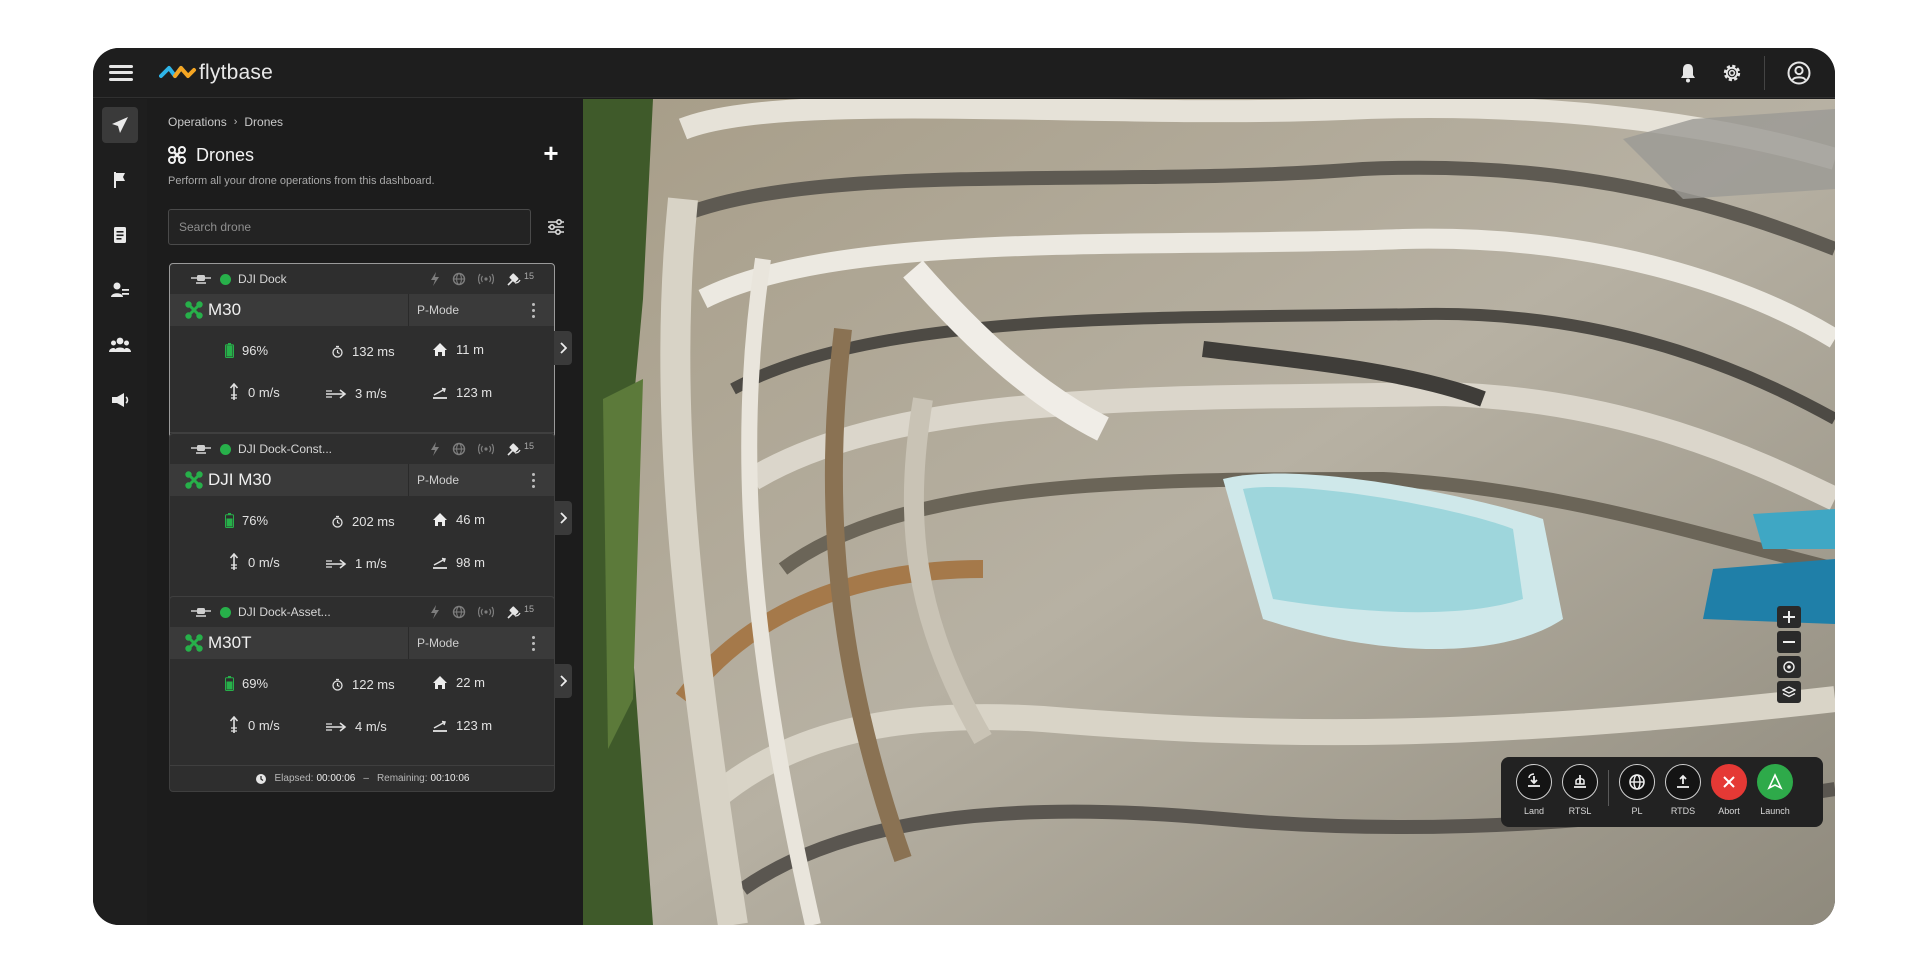 The image size is (1921, 969). What do you see at coordinates (120, 125) in the screenshot?
I see `drone-icon` at bounding box center [120, 125].